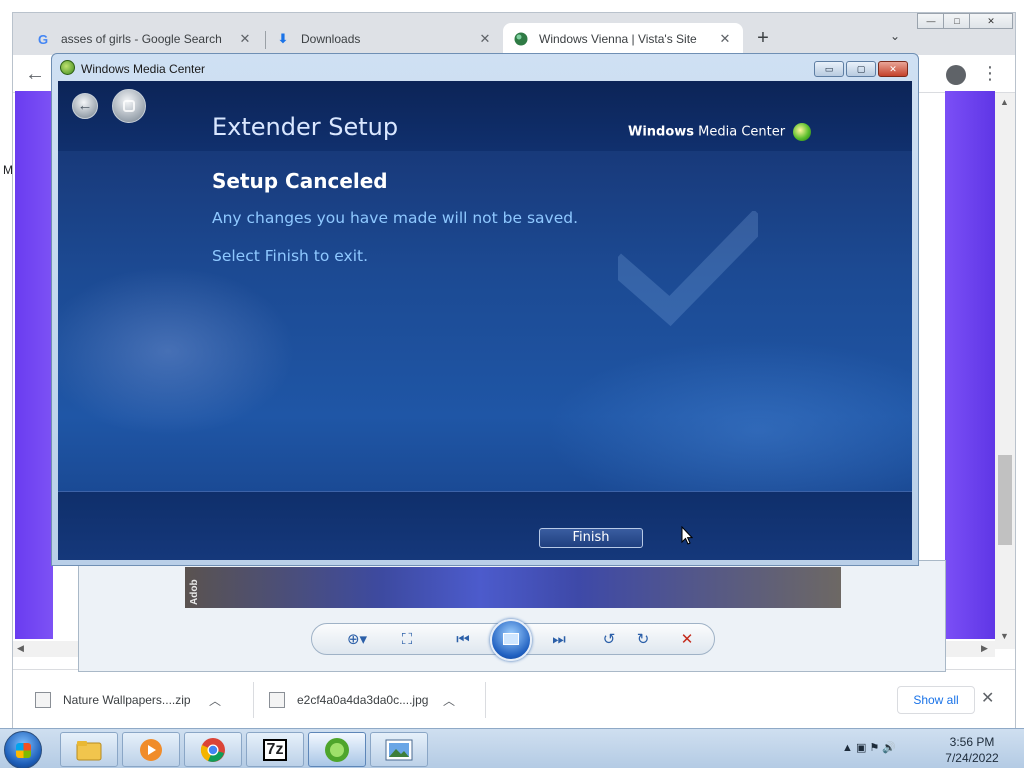 The image size is (1024, 768). I want to click on download-item: Nature Wallpapers....zip ︿, so click(130, 700).